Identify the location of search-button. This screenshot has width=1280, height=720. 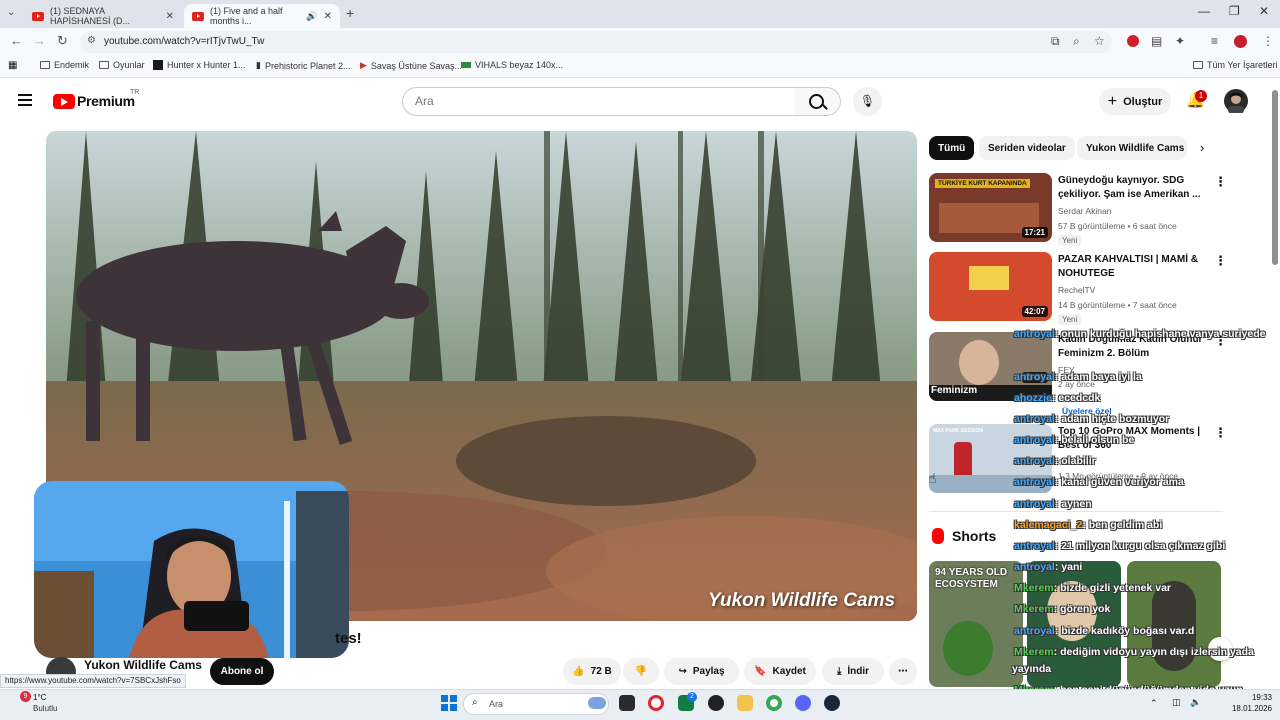
(818, 101).